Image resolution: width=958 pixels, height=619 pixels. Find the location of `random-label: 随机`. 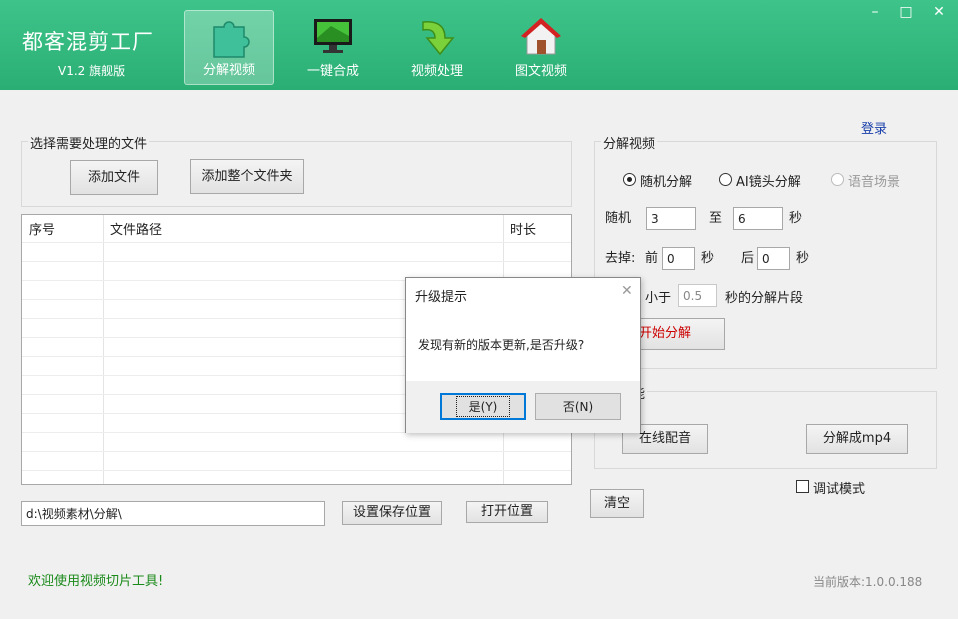

random-label: 随机 is located at coordinates (618, 218).